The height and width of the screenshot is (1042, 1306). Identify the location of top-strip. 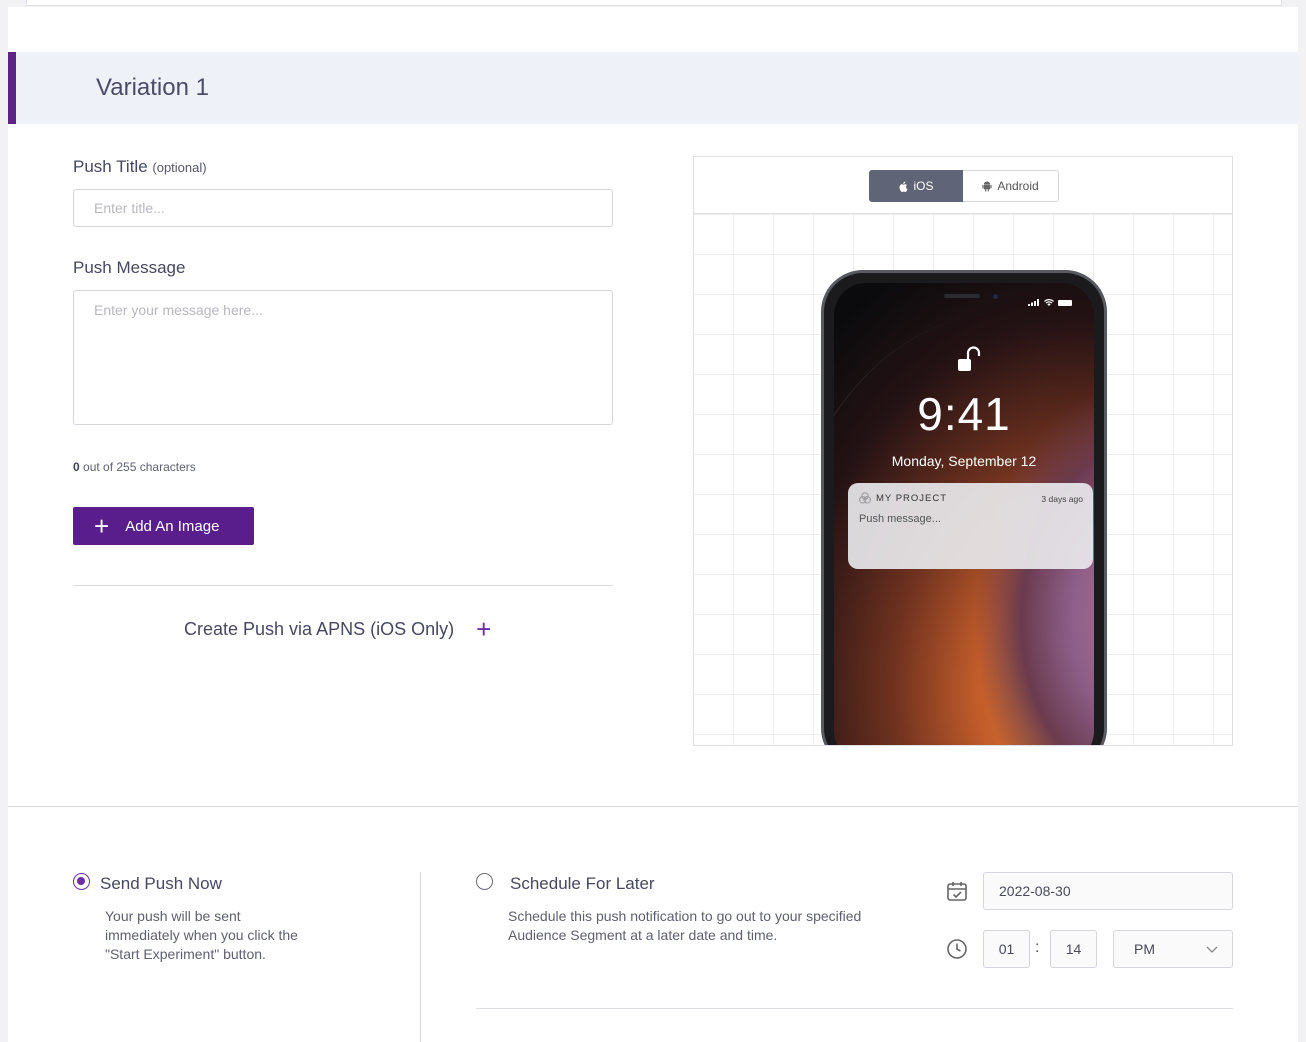
(654, 3).